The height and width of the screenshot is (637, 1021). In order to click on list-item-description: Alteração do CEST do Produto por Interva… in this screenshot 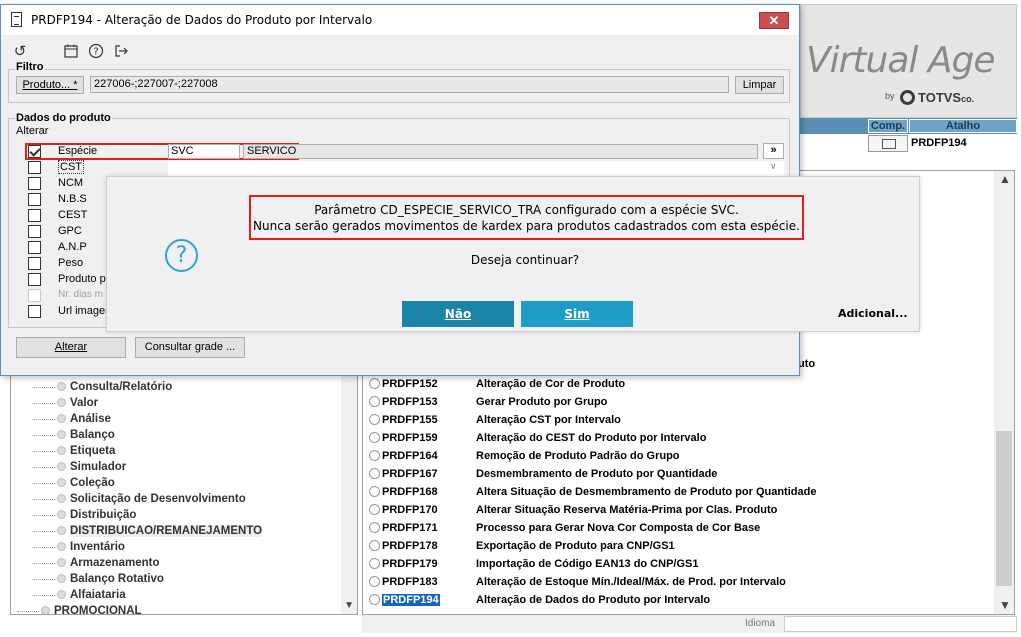, I will do `click(591, 438)`.